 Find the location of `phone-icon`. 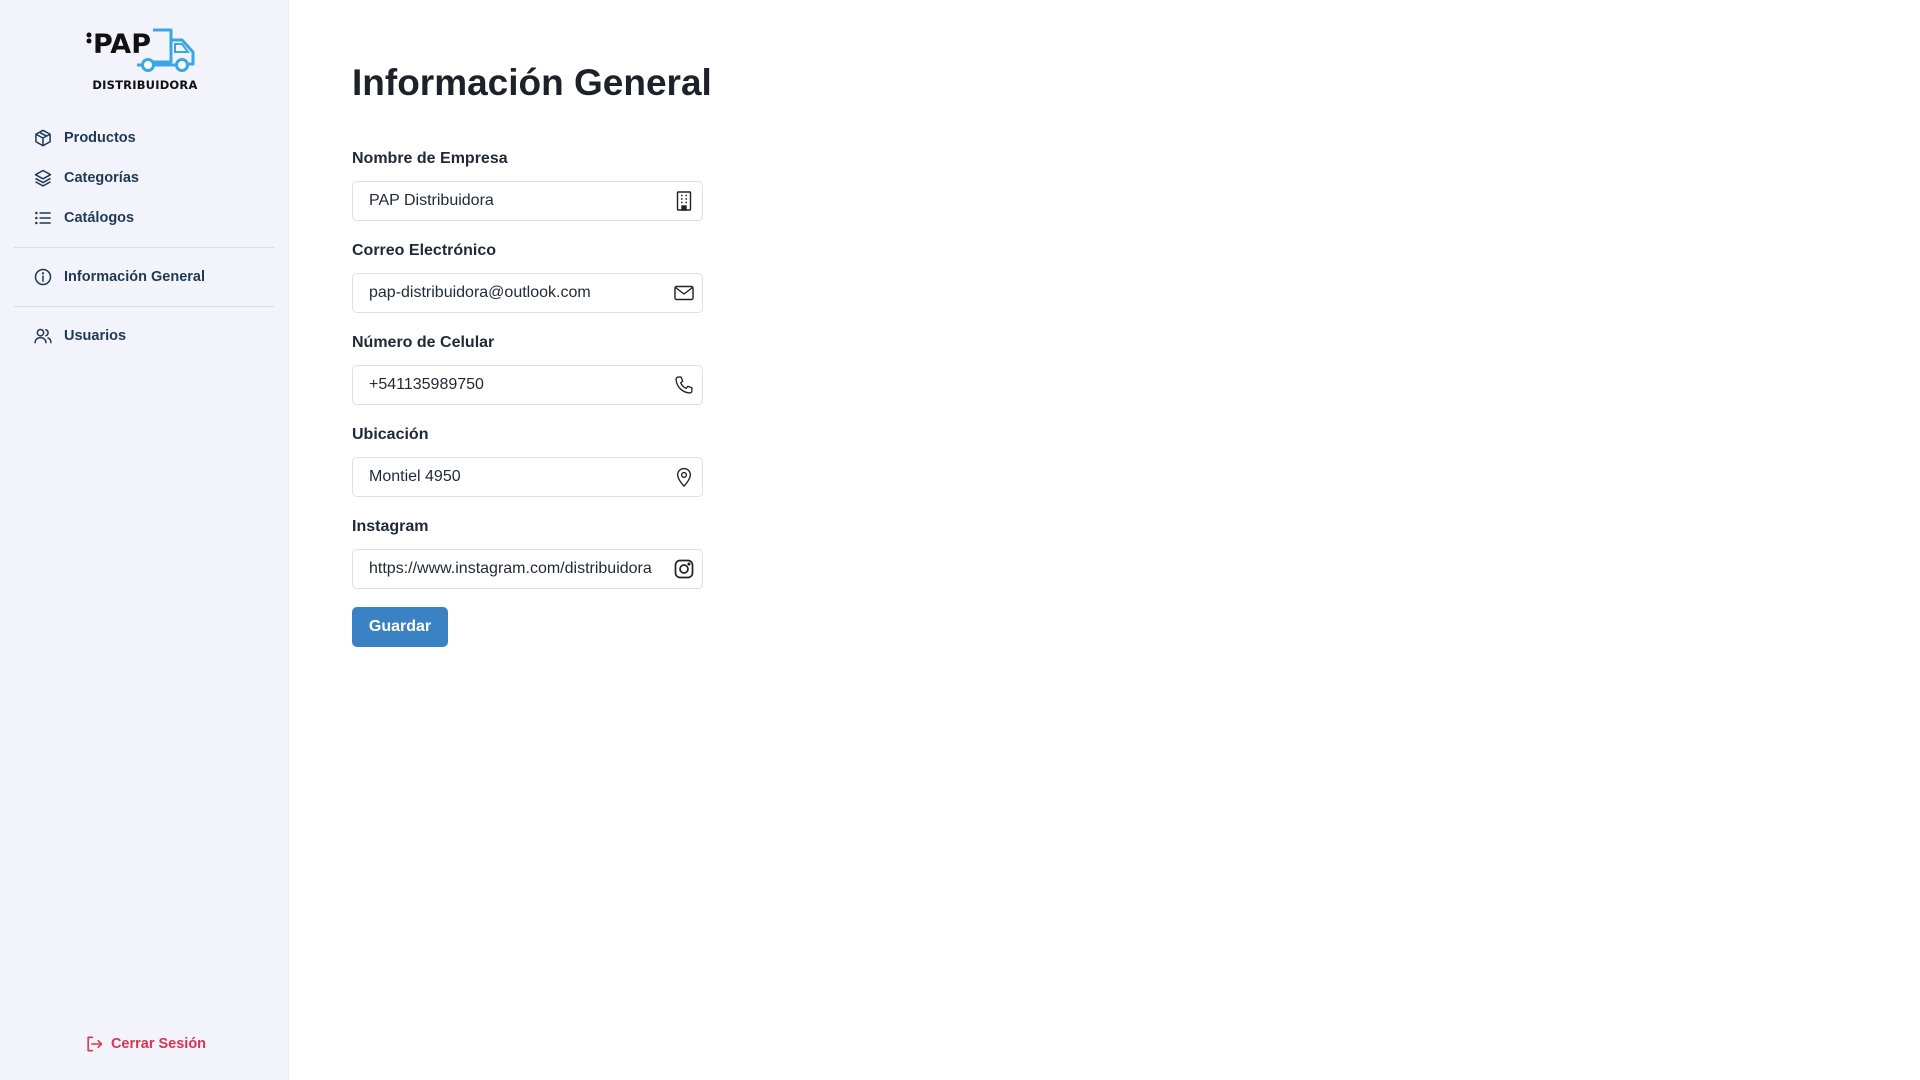

phone-icon is located at coordinates (684, 385).